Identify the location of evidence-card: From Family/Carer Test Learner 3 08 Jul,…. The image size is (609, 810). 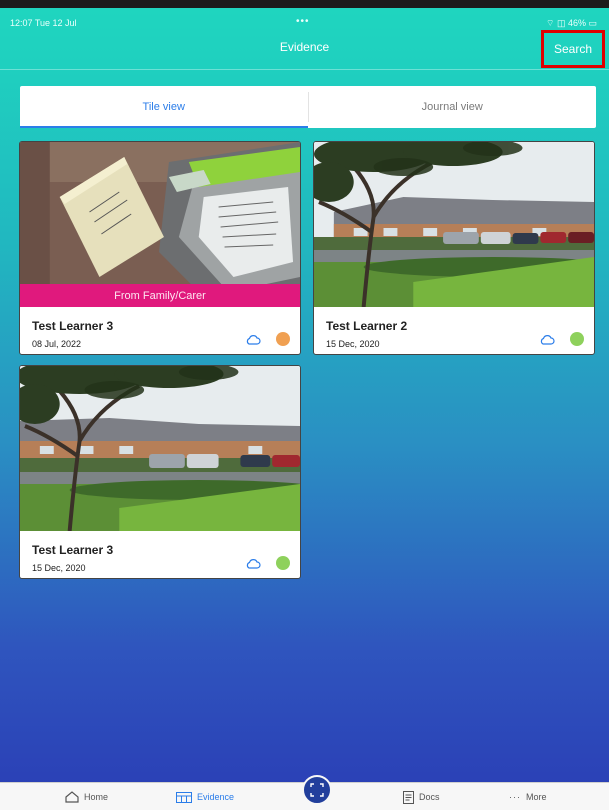
(160, 248).